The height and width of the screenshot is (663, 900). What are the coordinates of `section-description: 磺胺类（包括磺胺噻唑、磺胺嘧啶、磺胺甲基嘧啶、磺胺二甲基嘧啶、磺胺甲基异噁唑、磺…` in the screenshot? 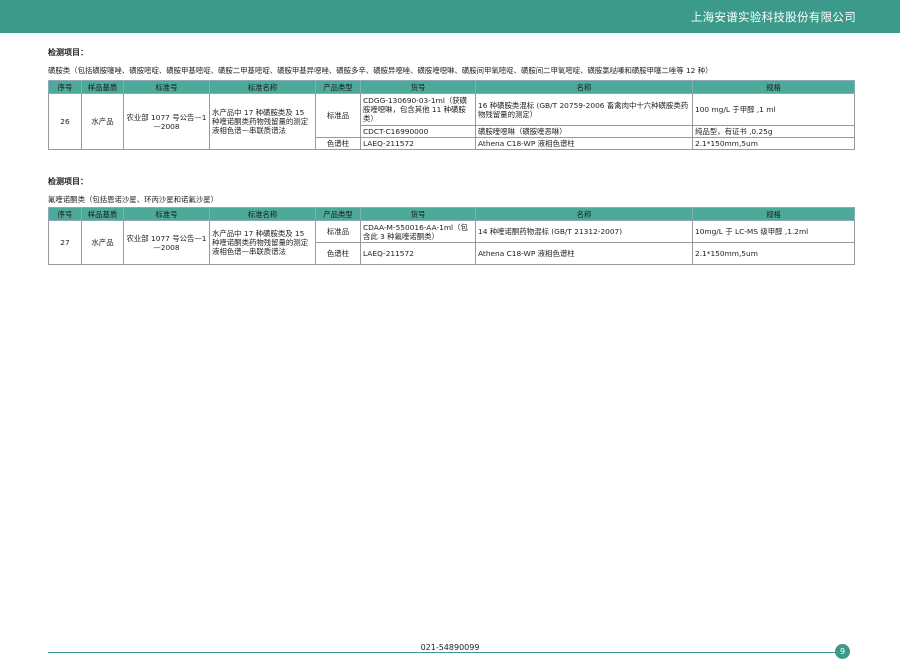 It's located at (380, 70).